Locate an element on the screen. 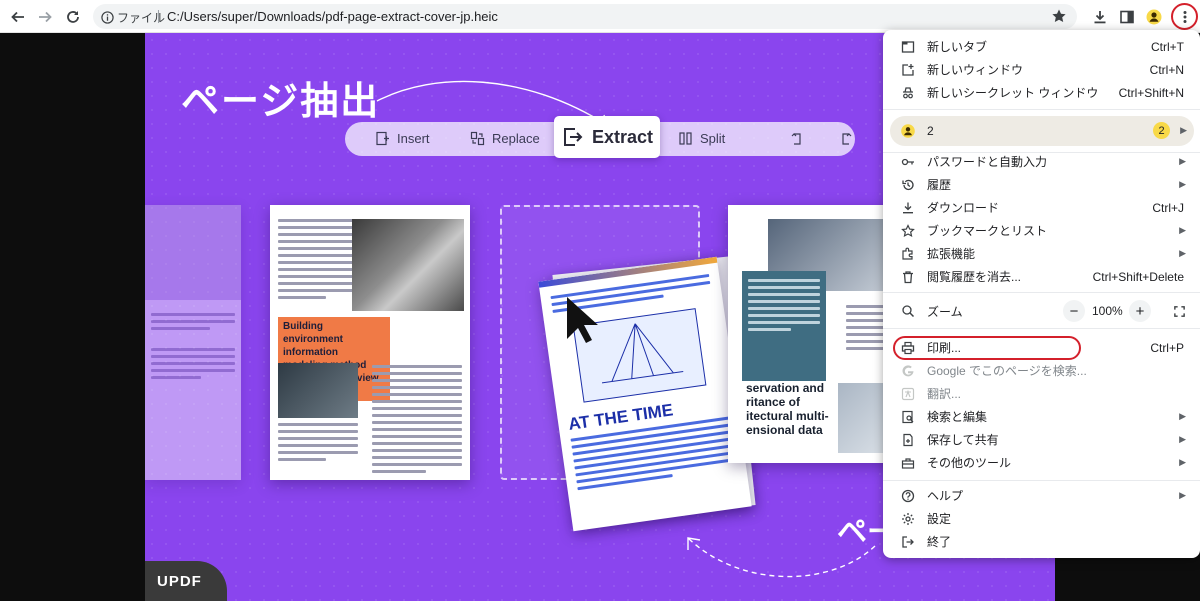 The image size is (1200, 601). menu-profile-row: 2 2 ▶ is located at coordinates (1042, 131).